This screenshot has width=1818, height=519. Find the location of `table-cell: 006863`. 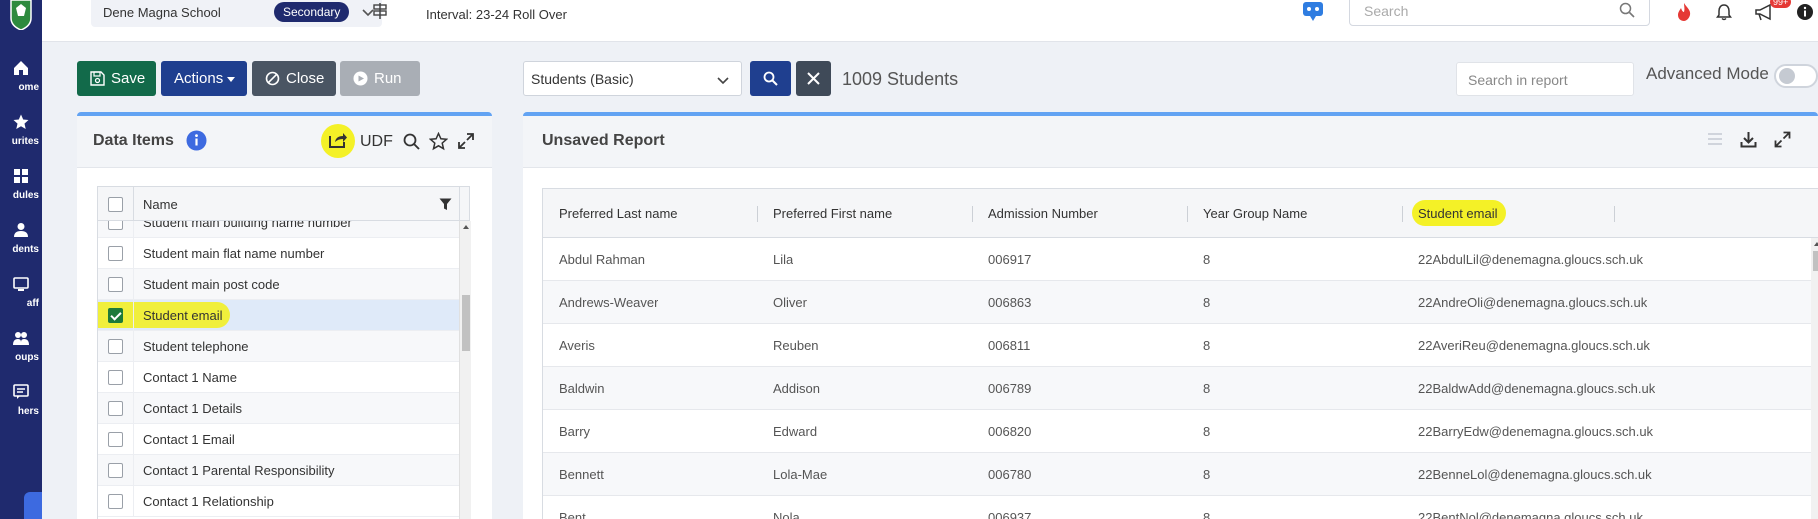

table-cell: 006863 is located at coordinates (1010, 302).